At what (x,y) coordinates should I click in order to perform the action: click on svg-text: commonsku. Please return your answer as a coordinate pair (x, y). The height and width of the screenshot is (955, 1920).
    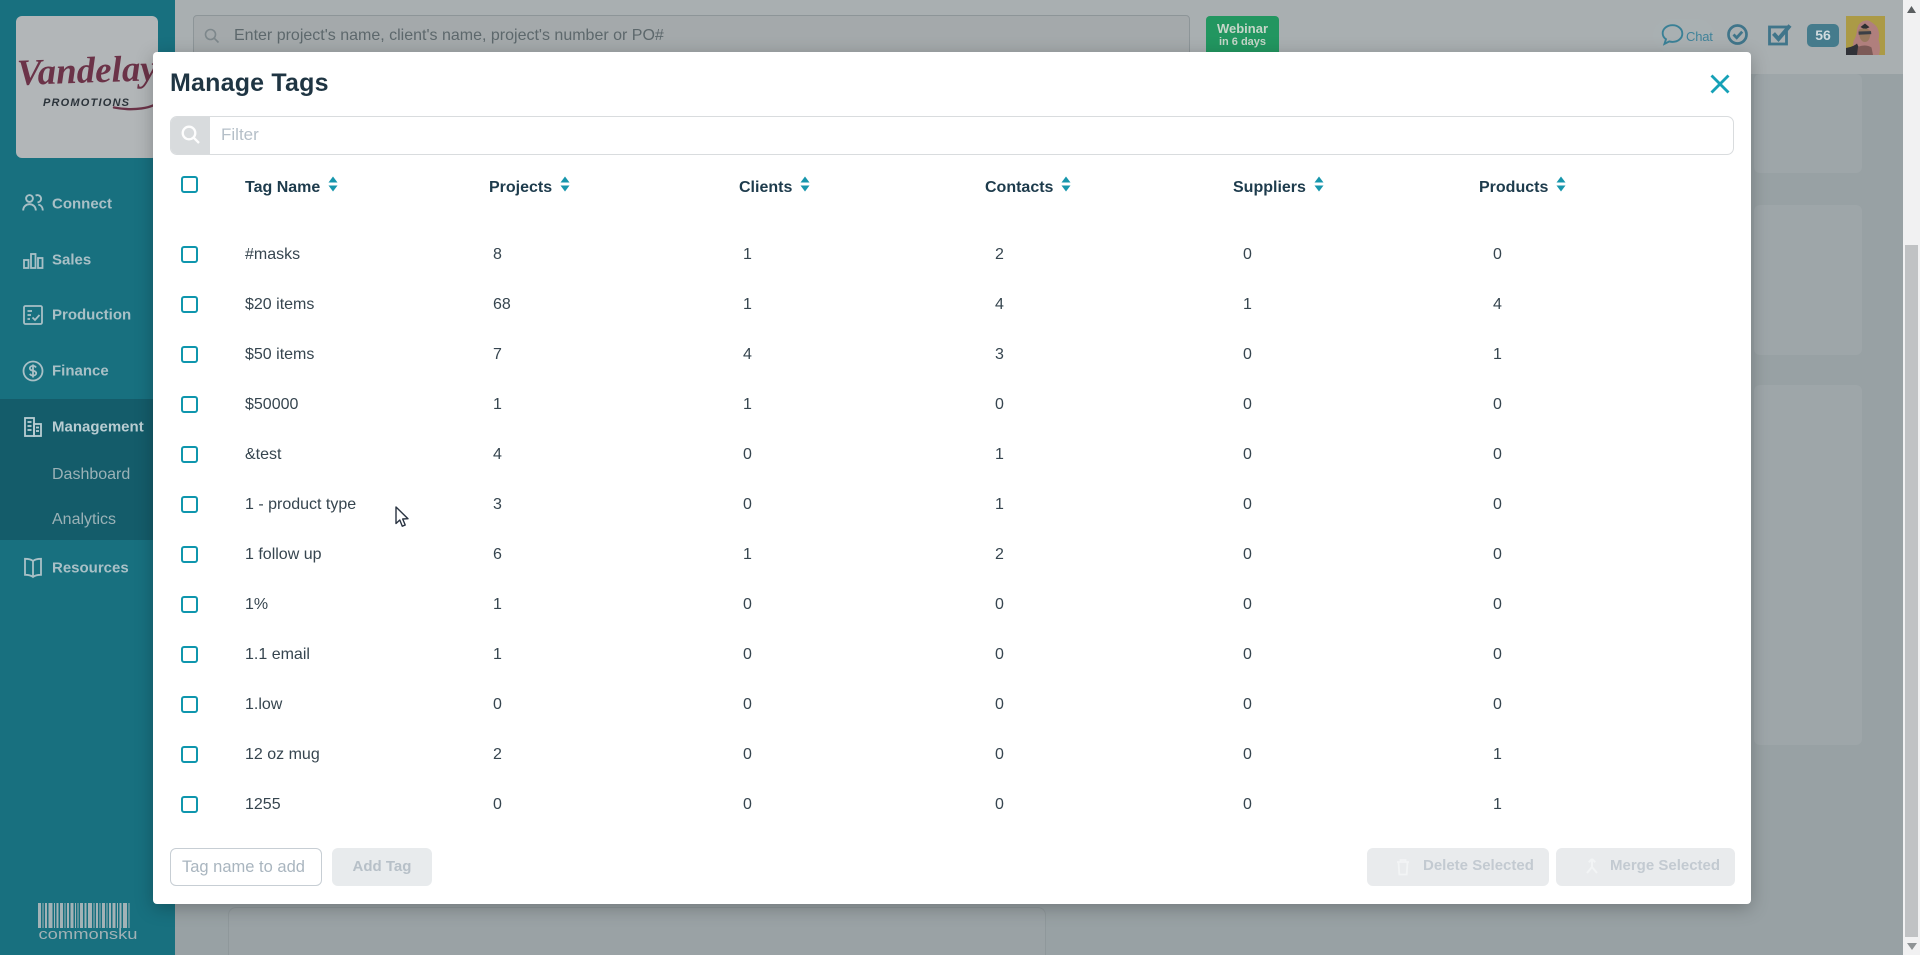
    Looking at the image, I should click on (88, 933).